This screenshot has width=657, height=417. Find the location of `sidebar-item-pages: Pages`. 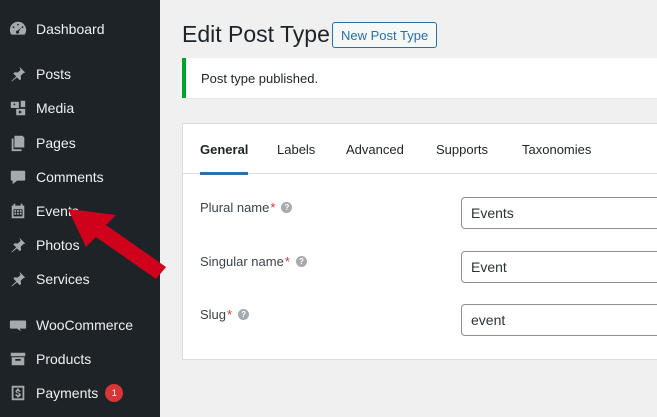

sidebar-item-pages: Pages is located at coordinates (80, 143).